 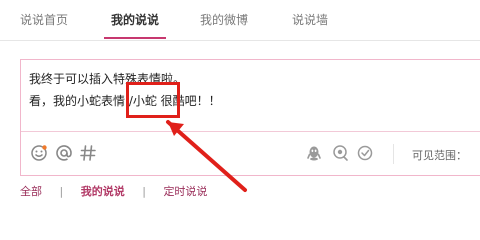 What do you see at coordinates (240, 40) in the screenshot?
I see `tabs-divider` at bounding box center [240, 40].